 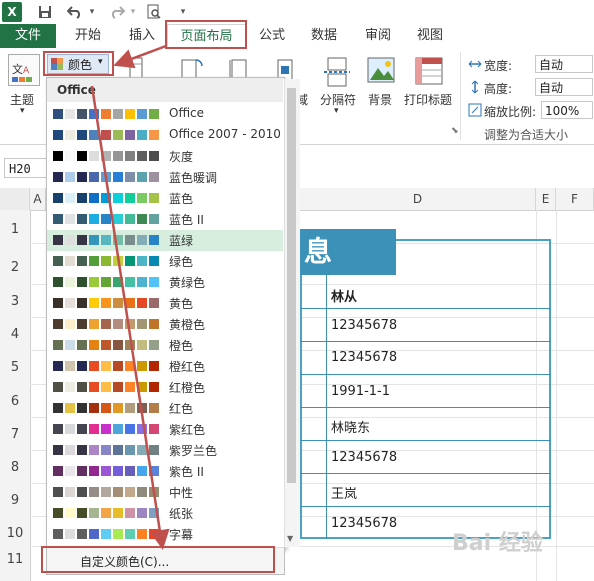 What do you see at coordinates (497, 543) in the screenshot?
I see `baidu-watermark: Bai 经验` at bounding box center [497, 543].